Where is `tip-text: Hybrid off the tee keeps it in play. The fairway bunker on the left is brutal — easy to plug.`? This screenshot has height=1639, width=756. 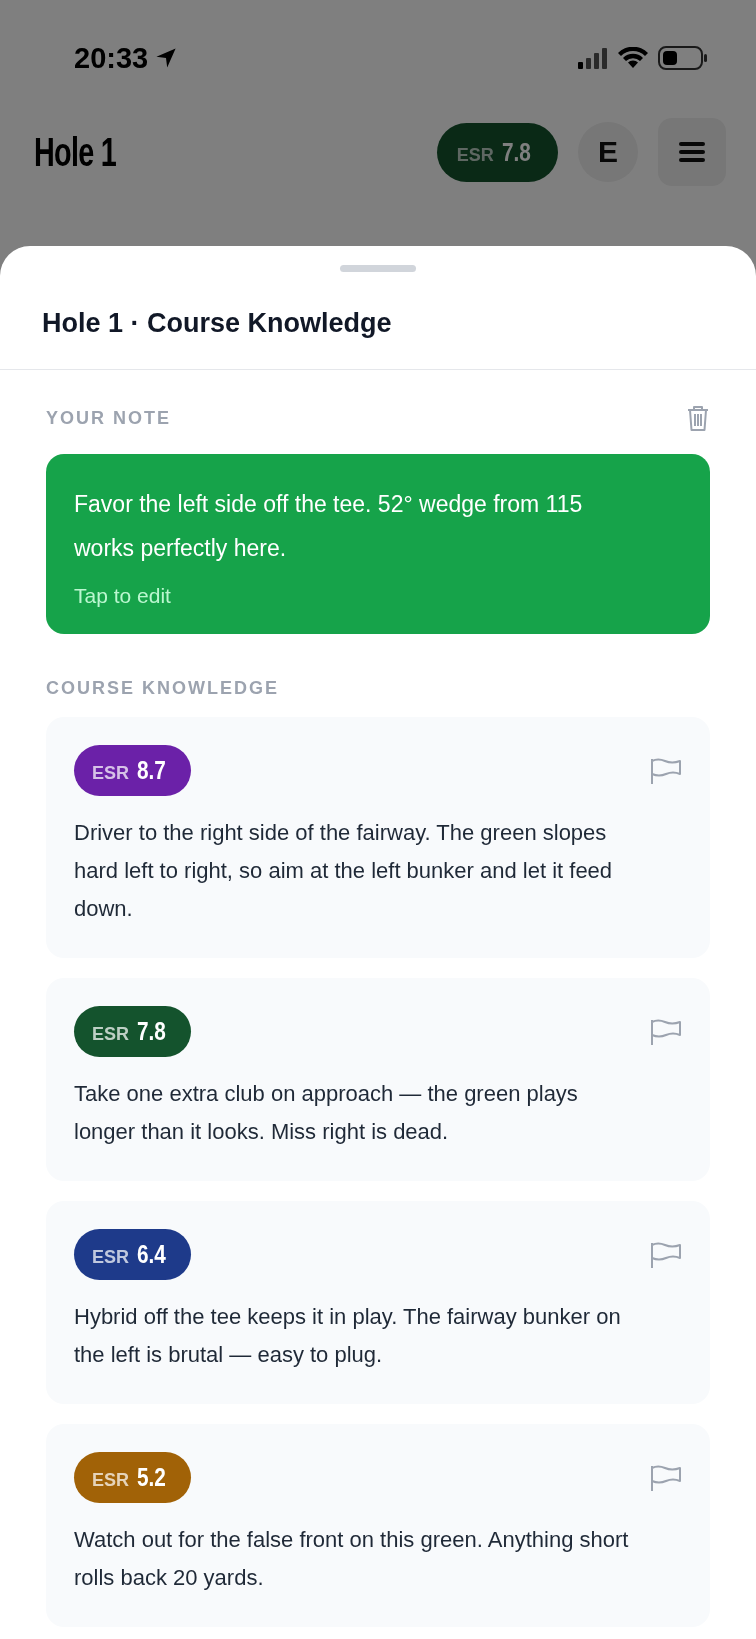 tip-text: Hybrid off the tee keeps it in play. The fairway bunker on the left is brutal — easy to plug. is located at coordinates (348, 1336).